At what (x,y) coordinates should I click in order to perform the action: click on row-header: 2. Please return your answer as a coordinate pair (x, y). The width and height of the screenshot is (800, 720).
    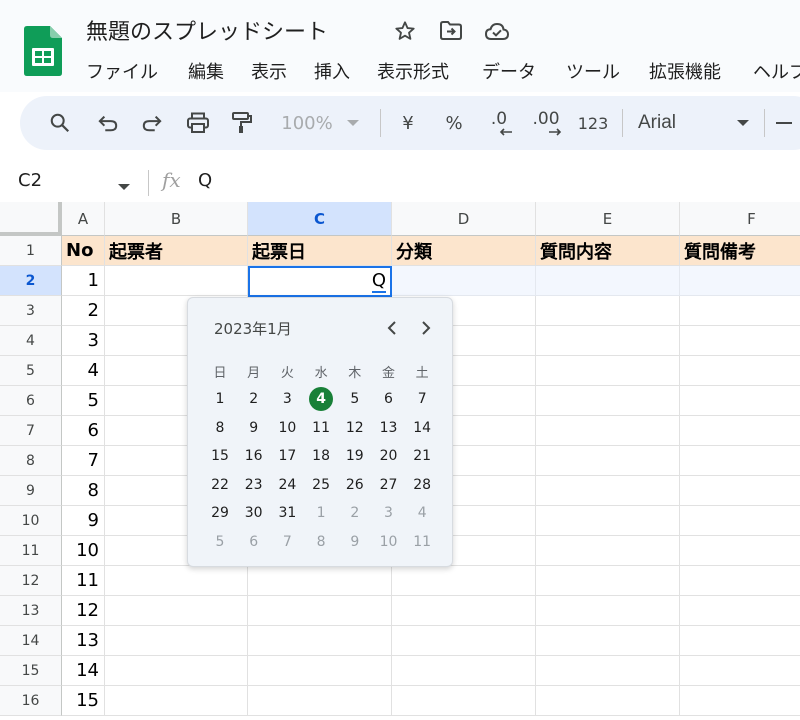
    Looking at the image, I should click on (31, 281).